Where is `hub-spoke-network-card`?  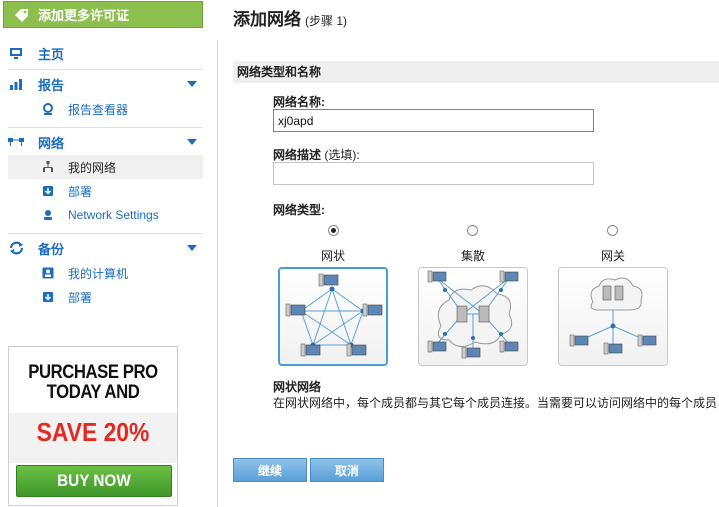 hub-spoke-network-card is located at coordinates (473, 316).